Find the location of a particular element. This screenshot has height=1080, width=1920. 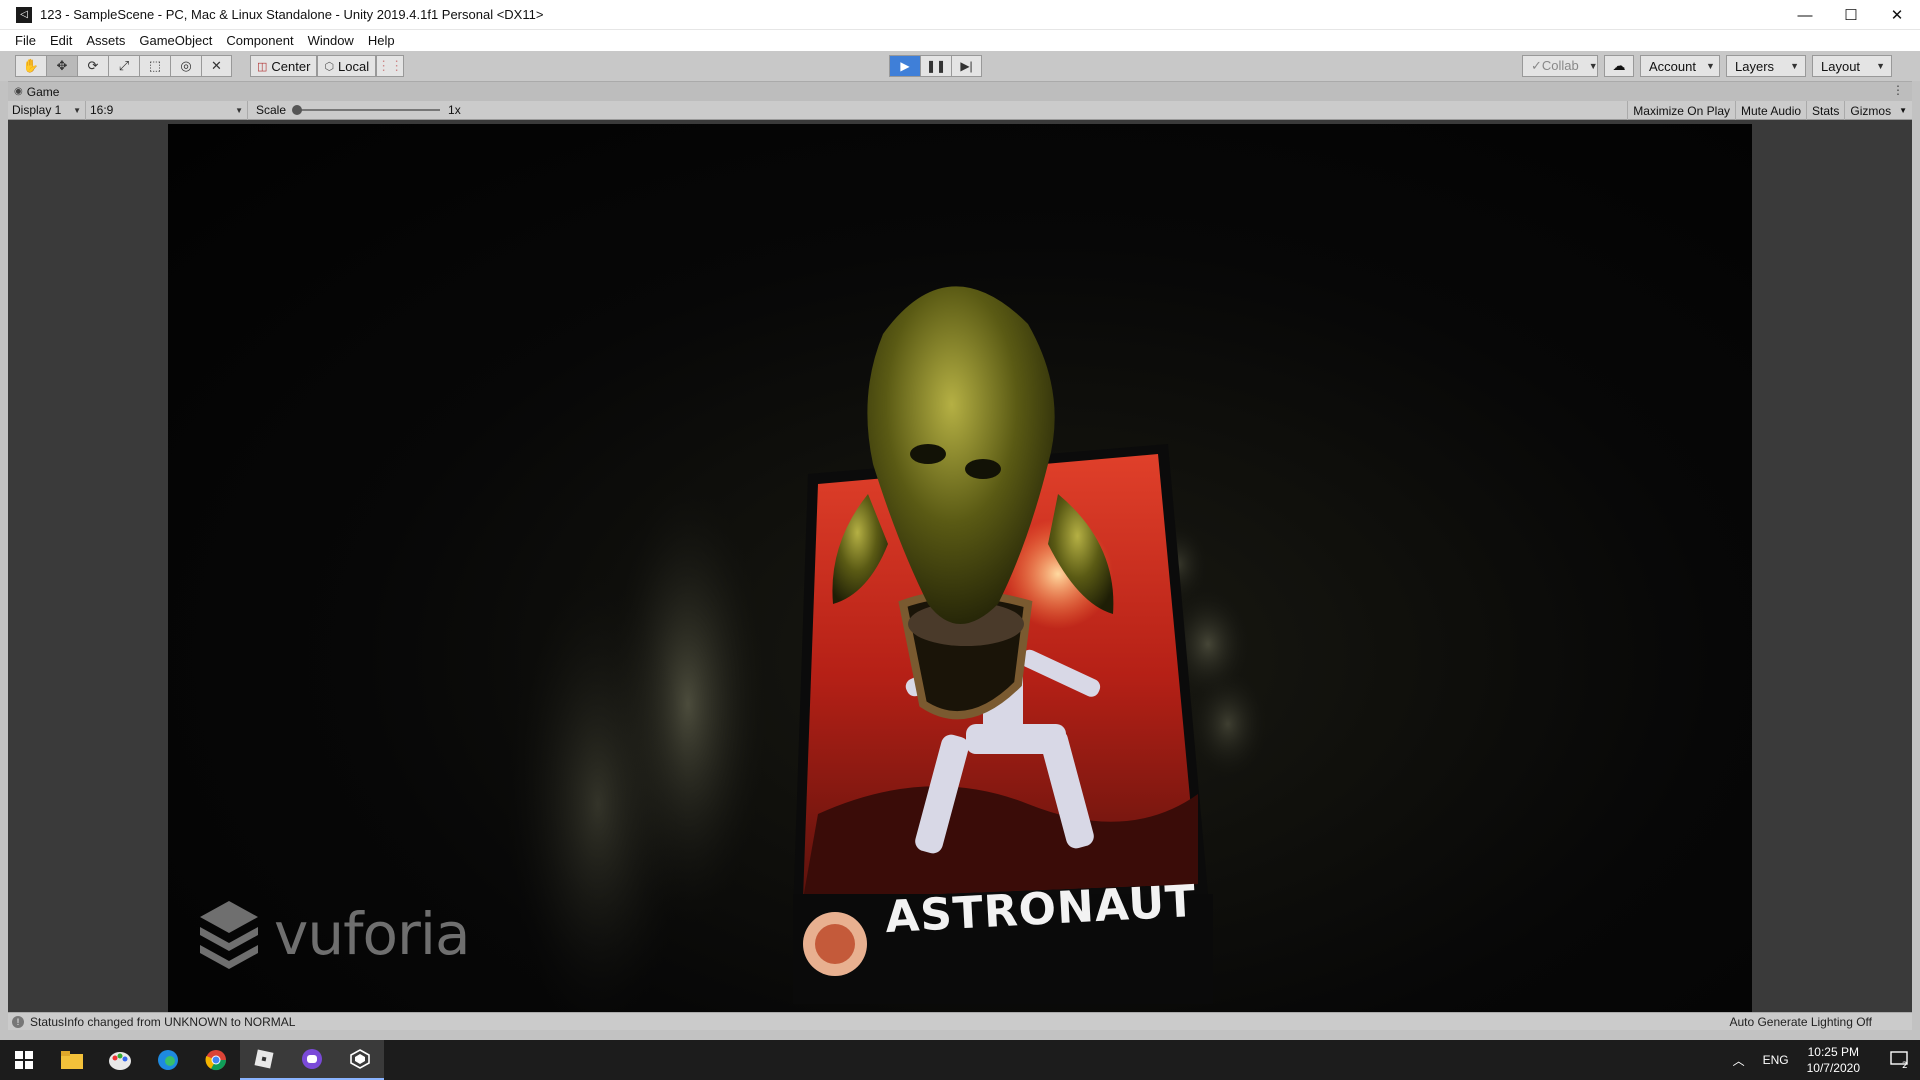

menu-help: Help is located at coordinates (381, 40).